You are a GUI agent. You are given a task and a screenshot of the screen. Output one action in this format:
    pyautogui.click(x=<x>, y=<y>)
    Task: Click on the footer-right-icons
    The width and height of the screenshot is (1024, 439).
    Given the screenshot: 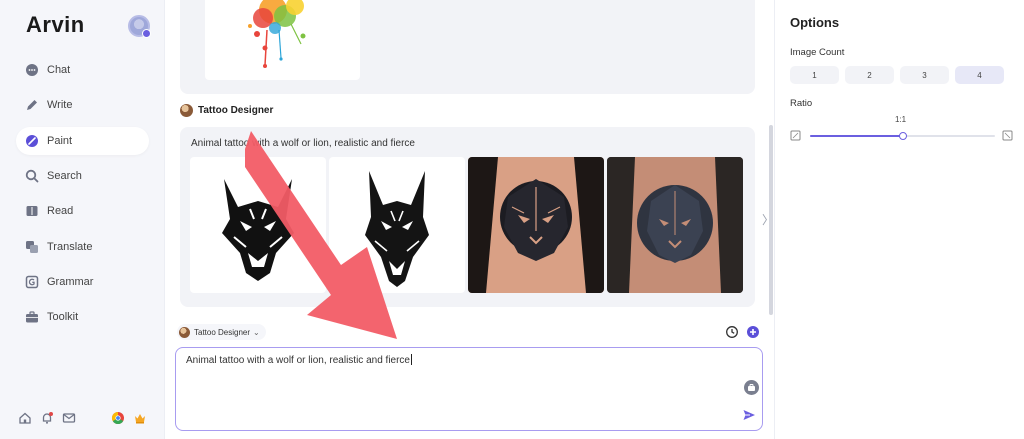 What is the action you would take?
    pyautogui.click(x=129, y=418)
    